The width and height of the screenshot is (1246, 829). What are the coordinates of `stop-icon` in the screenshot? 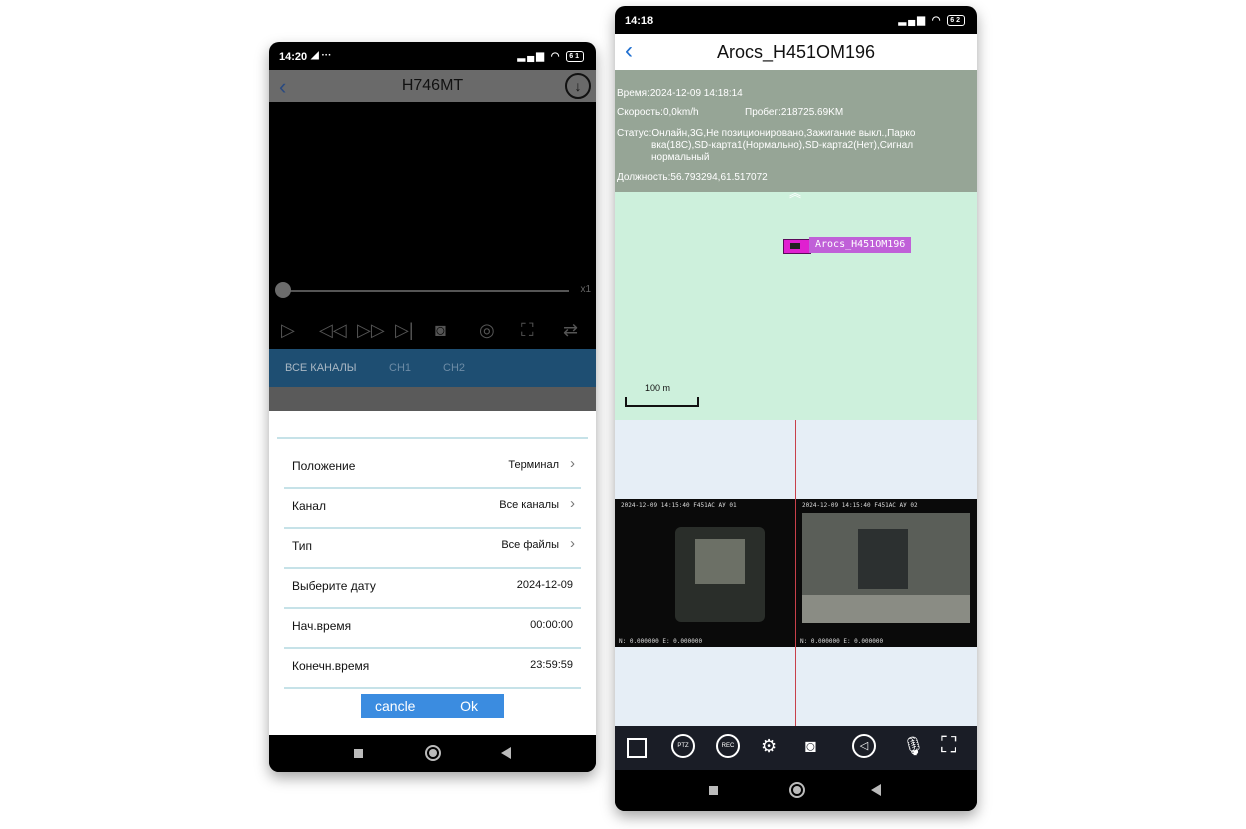 It's located at (637, 748).